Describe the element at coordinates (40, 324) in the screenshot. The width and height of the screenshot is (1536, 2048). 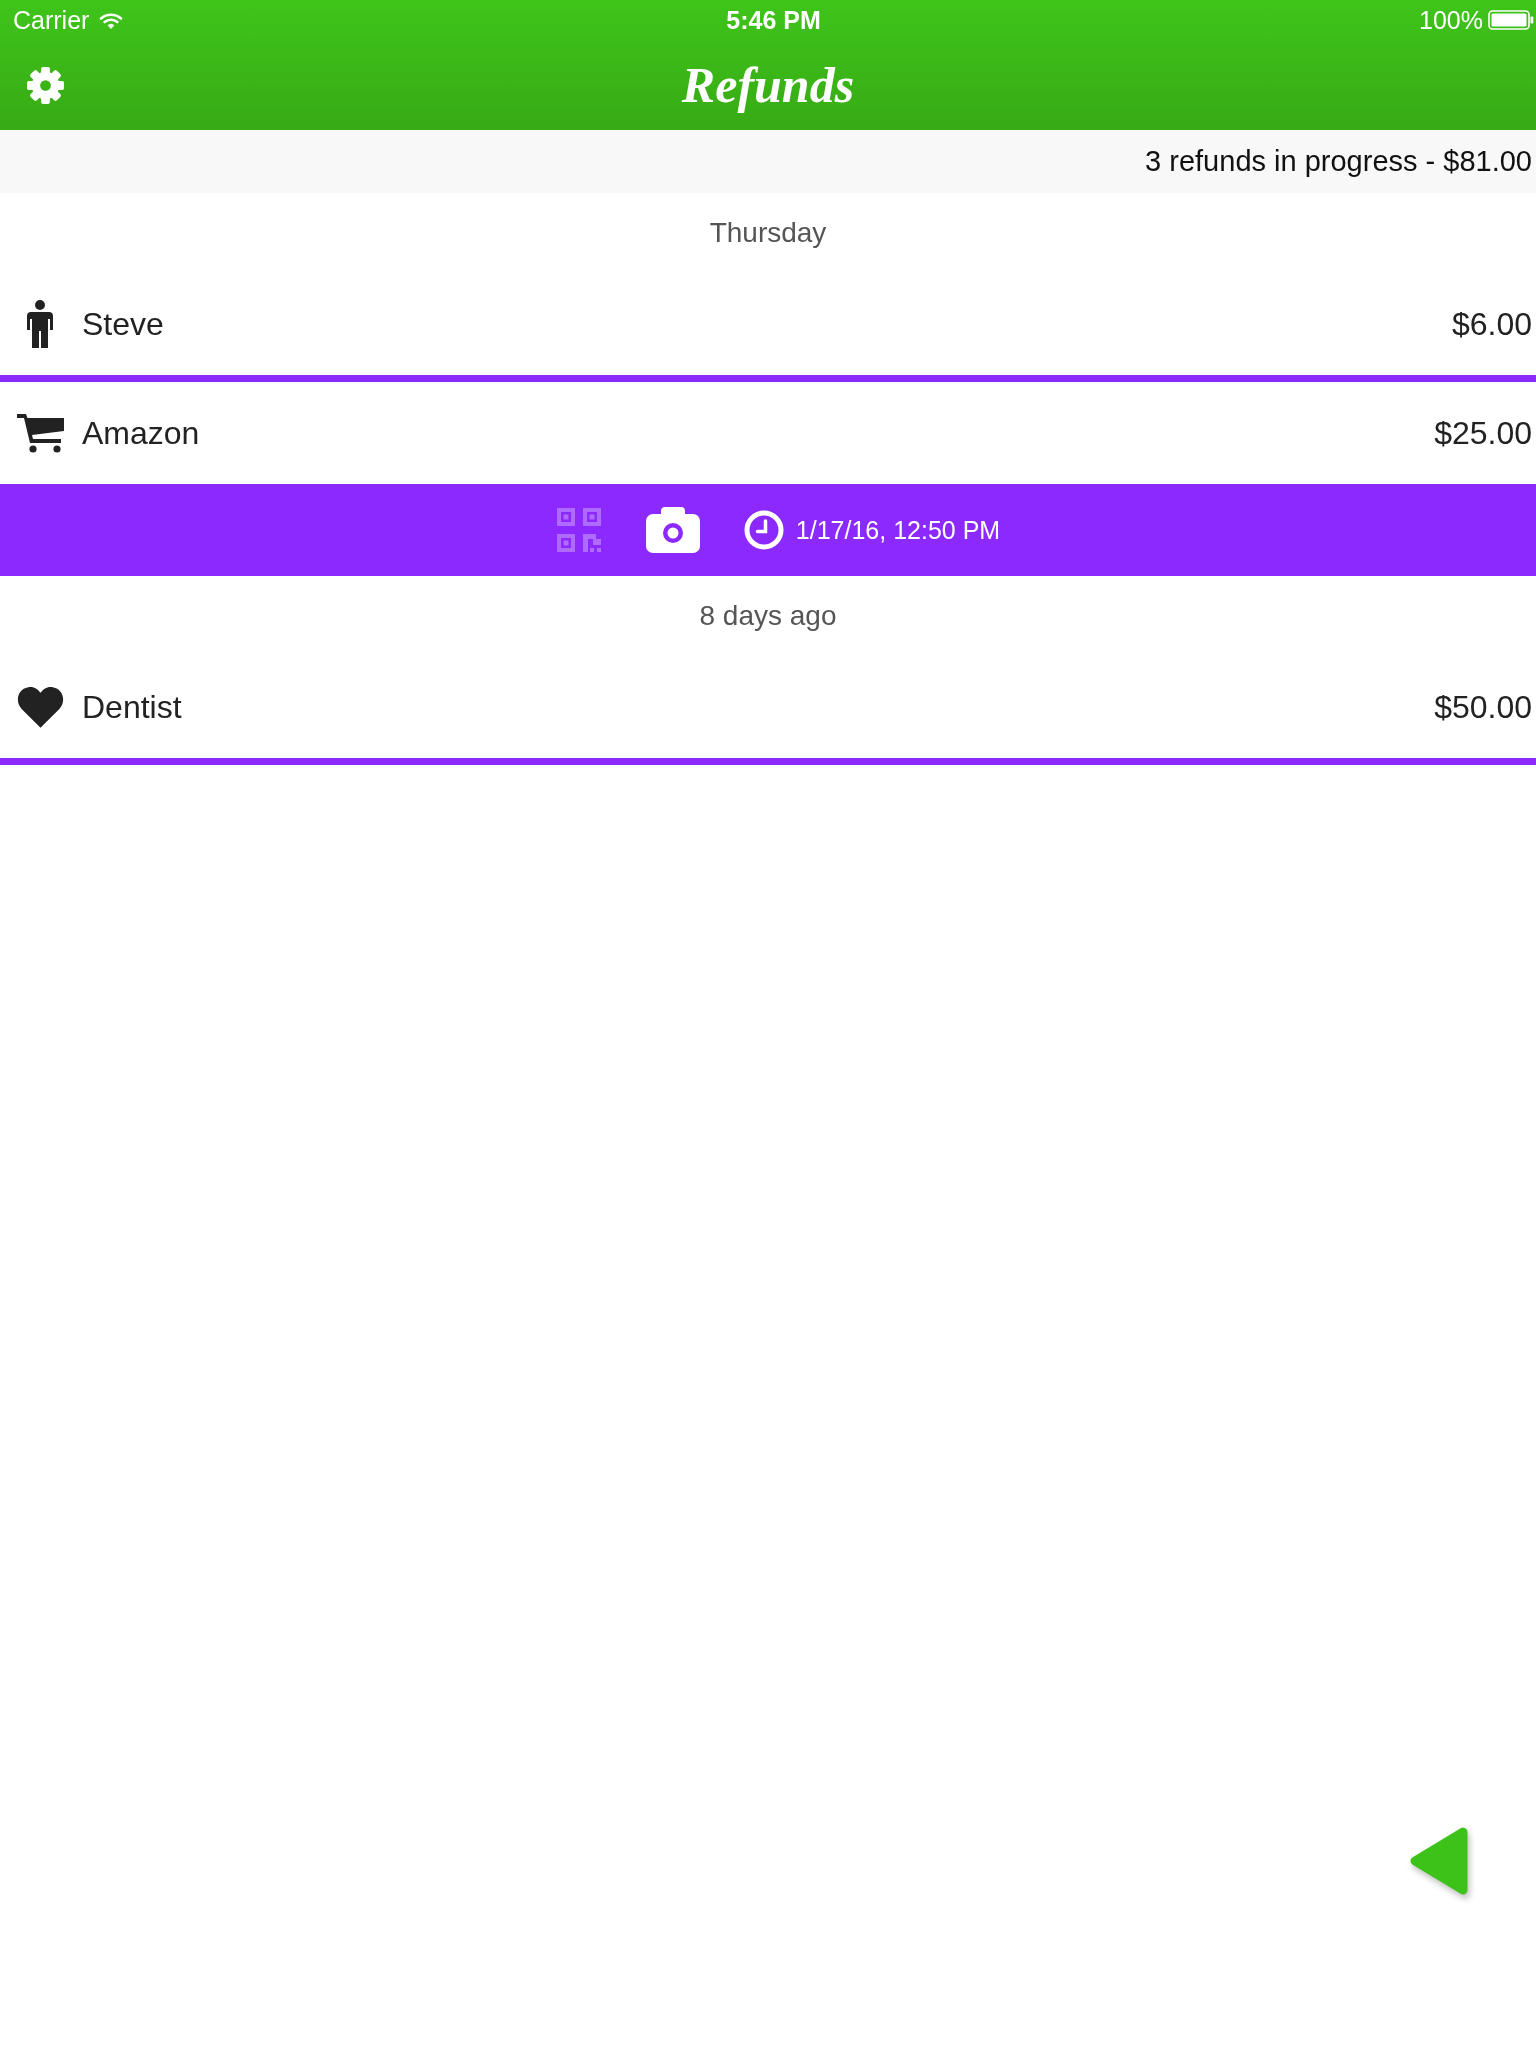
I see `person-icon` at that location.